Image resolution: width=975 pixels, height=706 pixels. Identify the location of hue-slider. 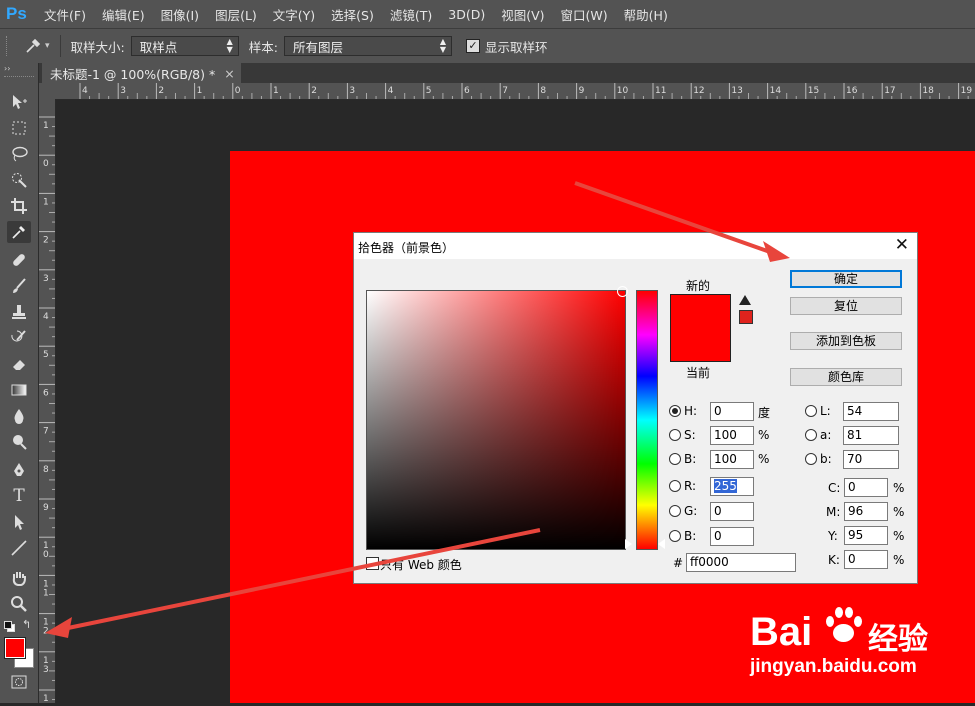
(647, 420).